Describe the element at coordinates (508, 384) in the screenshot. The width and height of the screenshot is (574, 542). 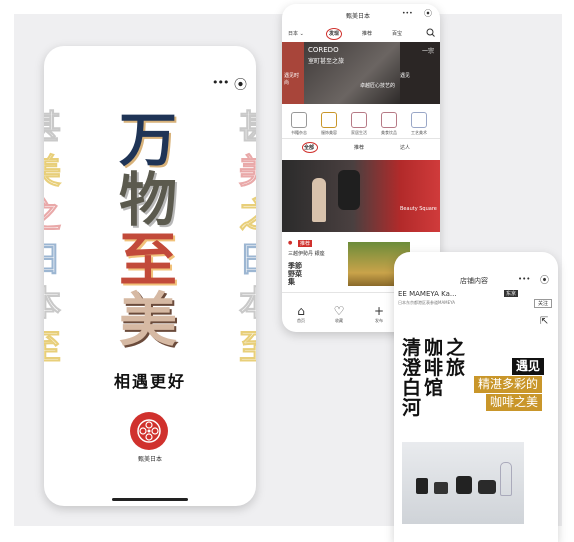
I see `headline-bar-2: 精湛多彩的` at that location.